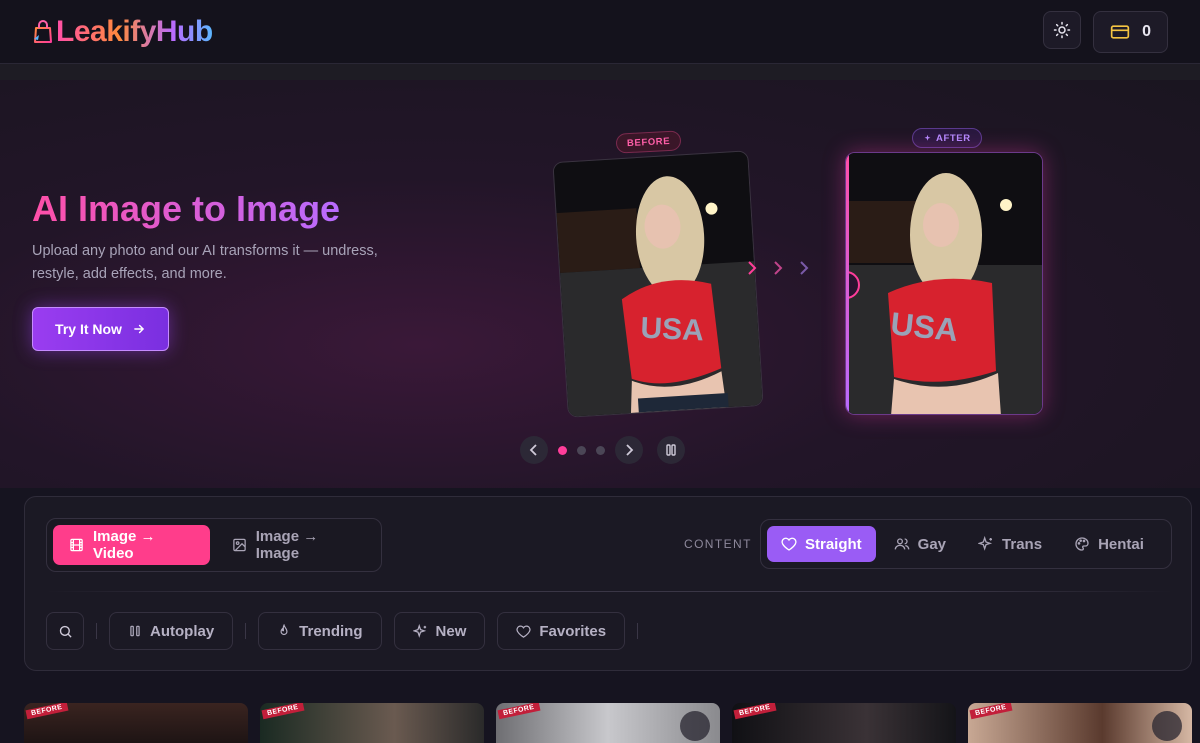 Image resolution: width=1200 pixels, height=743 pixels. I want to click on mode-label: Image → Video, so click(124, 545).